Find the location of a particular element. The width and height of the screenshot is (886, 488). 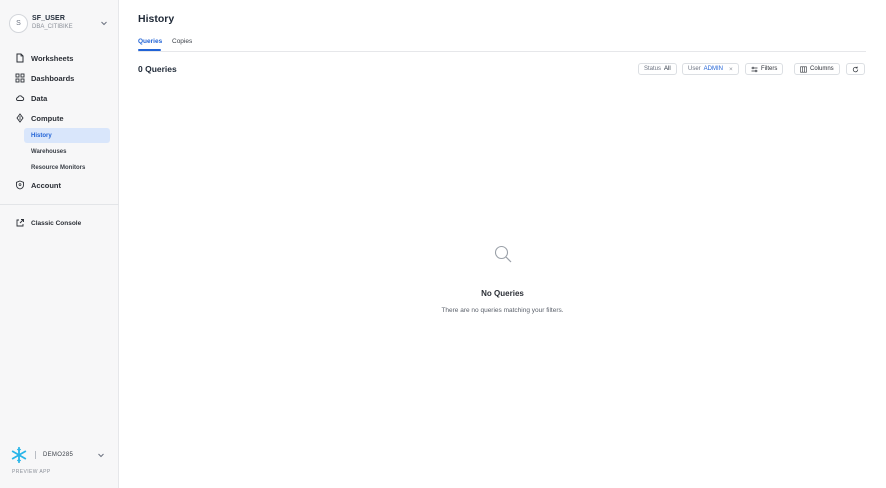

refresh-icon is located at coordinates (855, 69).